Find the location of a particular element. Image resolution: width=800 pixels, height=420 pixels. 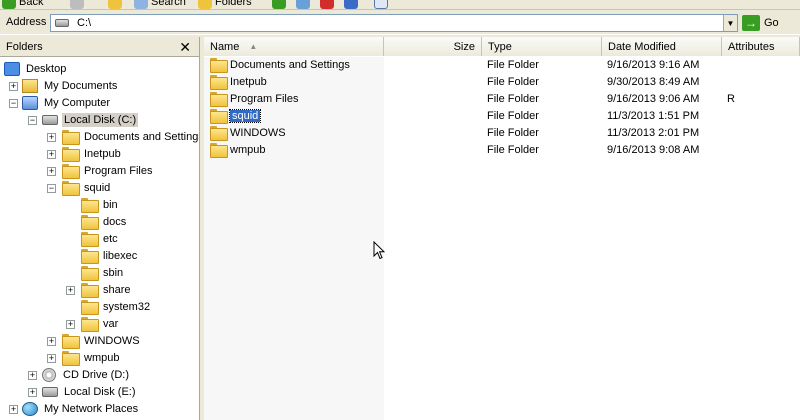

column-header-size: Size is located at coordinates (433, 46).